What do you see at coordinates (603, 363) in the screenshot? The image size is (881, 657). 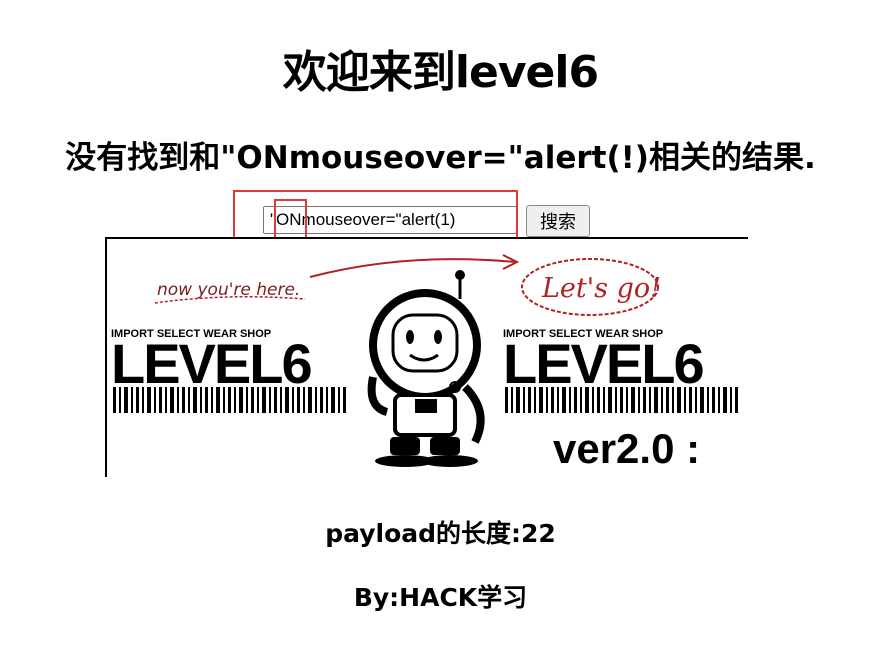 I see `level-text-right: LEVEL6` at bounding box center [603, 363].